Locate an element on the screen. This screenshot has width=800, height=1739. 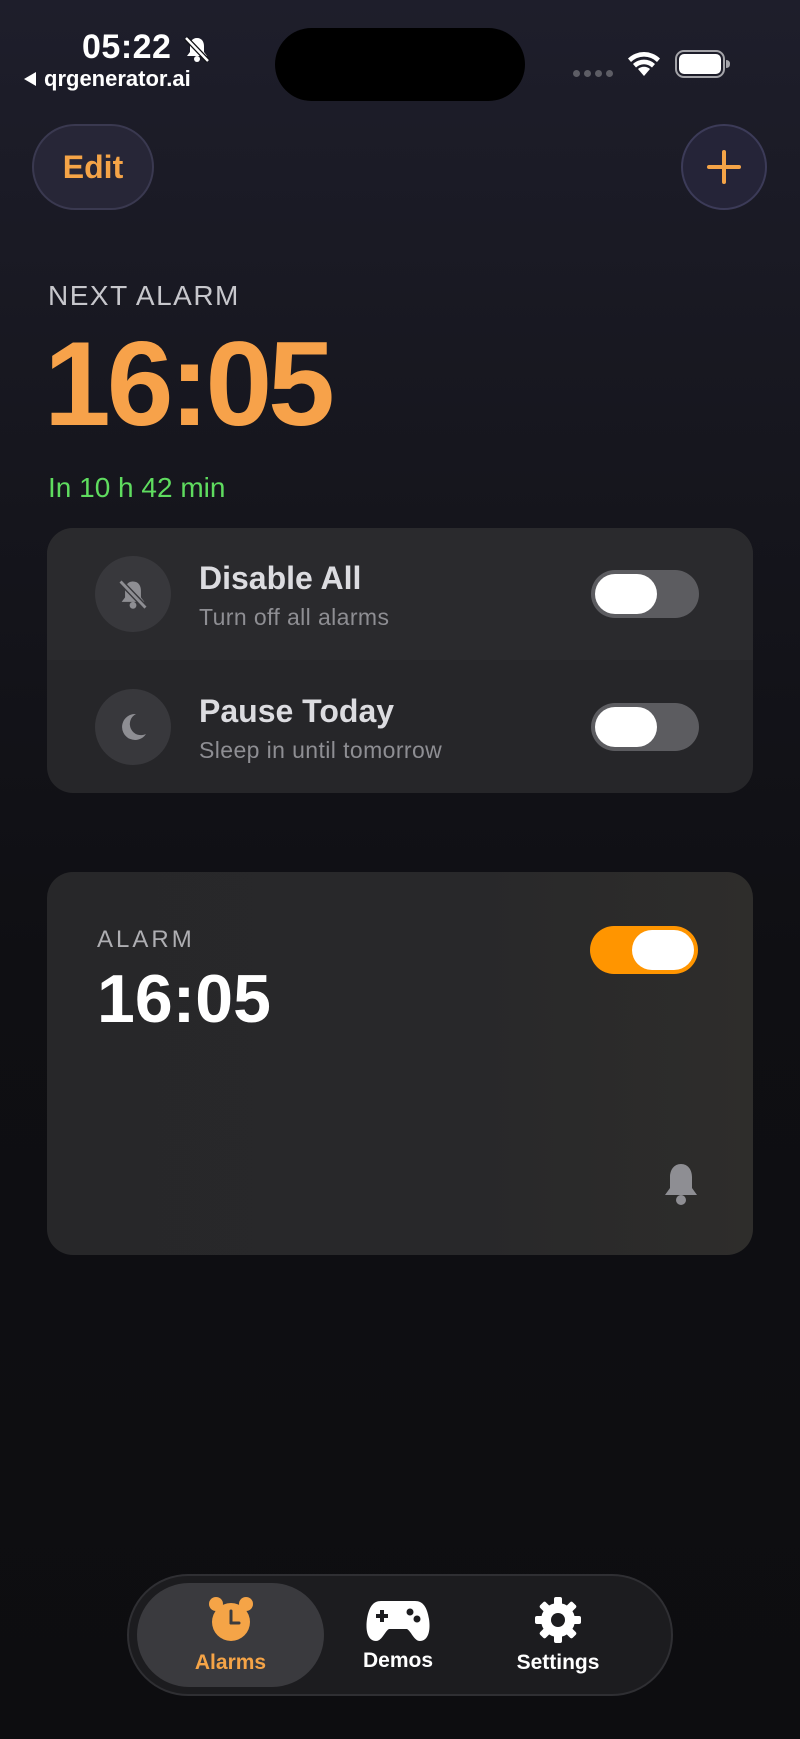
tab-alarms-label: Alarms is located at coordinates (230, 1662).